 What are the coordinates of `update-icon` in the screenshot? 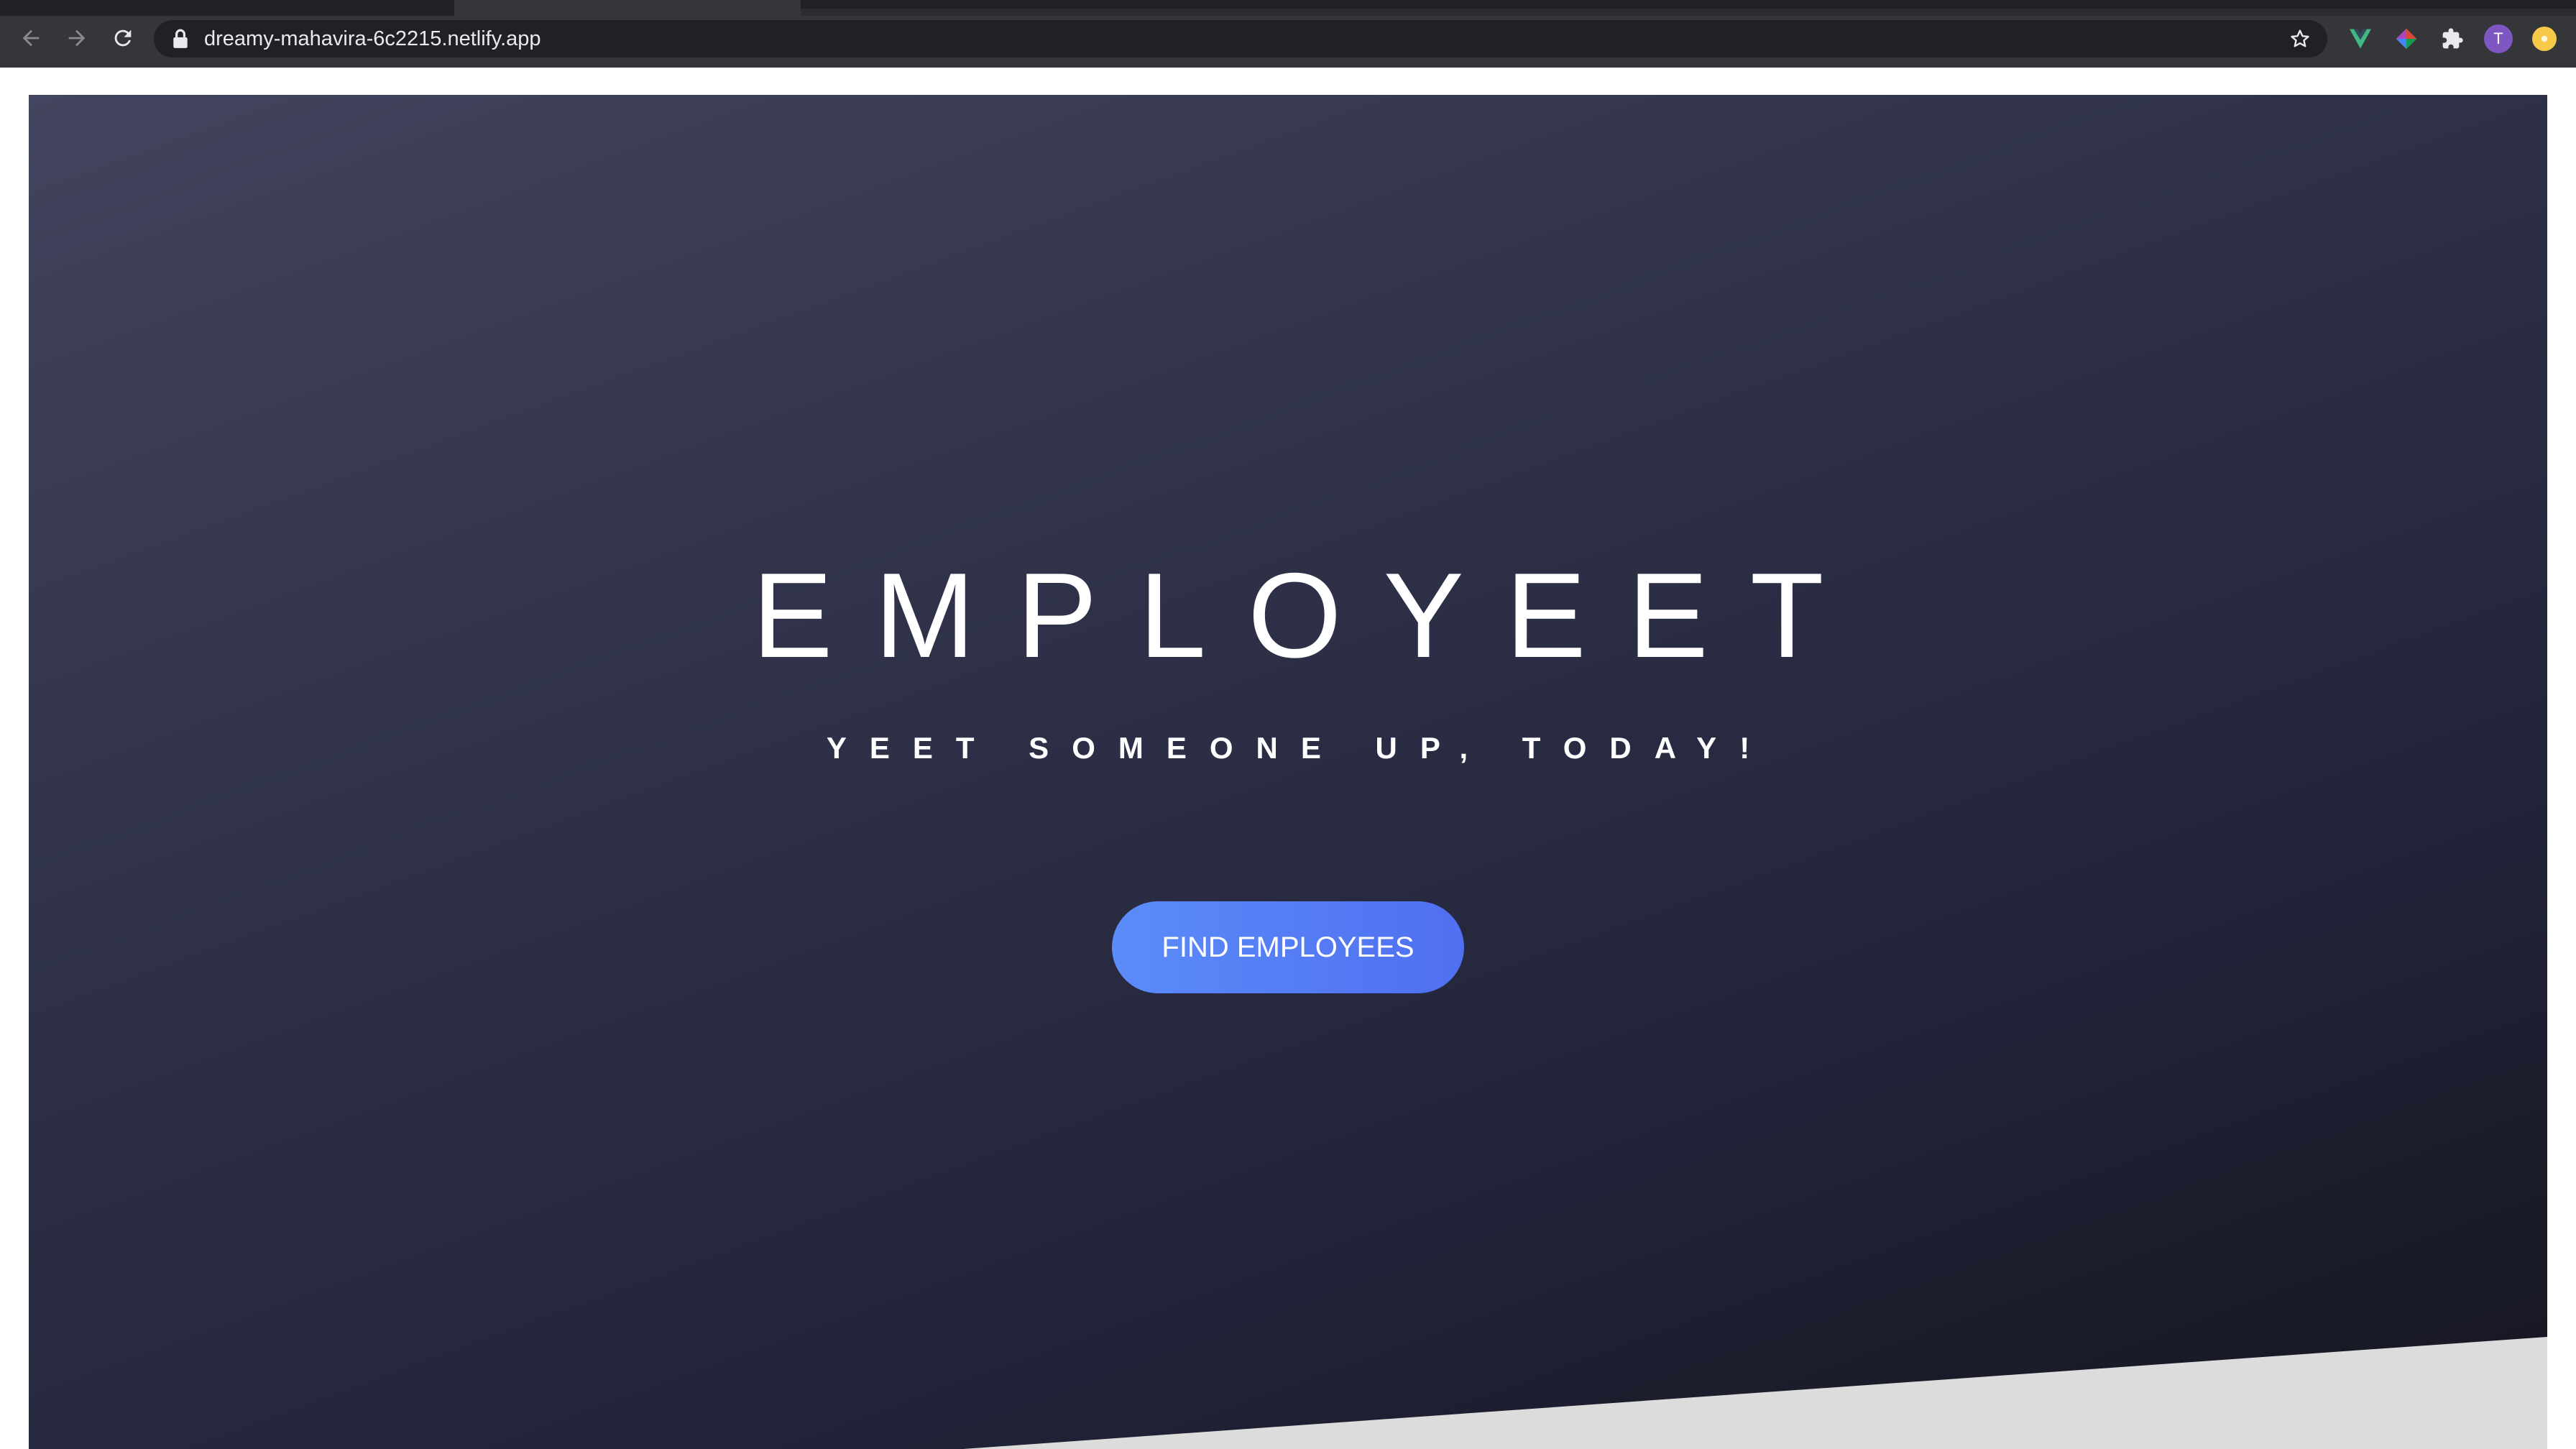 It's located at (2544, 39).